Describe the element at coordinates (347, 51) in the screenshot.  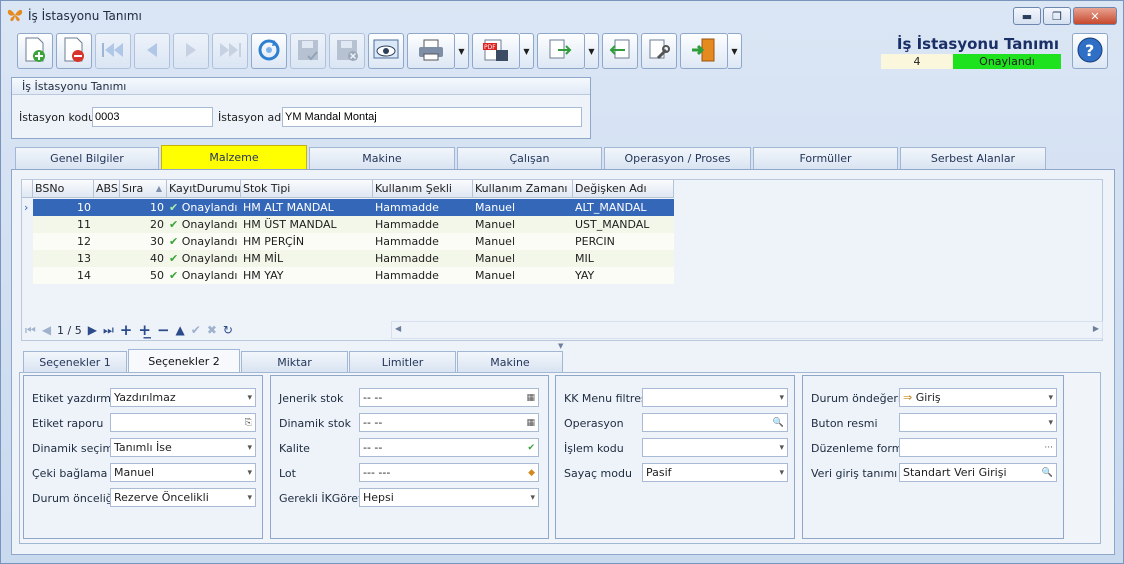
I see `cancel-changes-button` at that location.